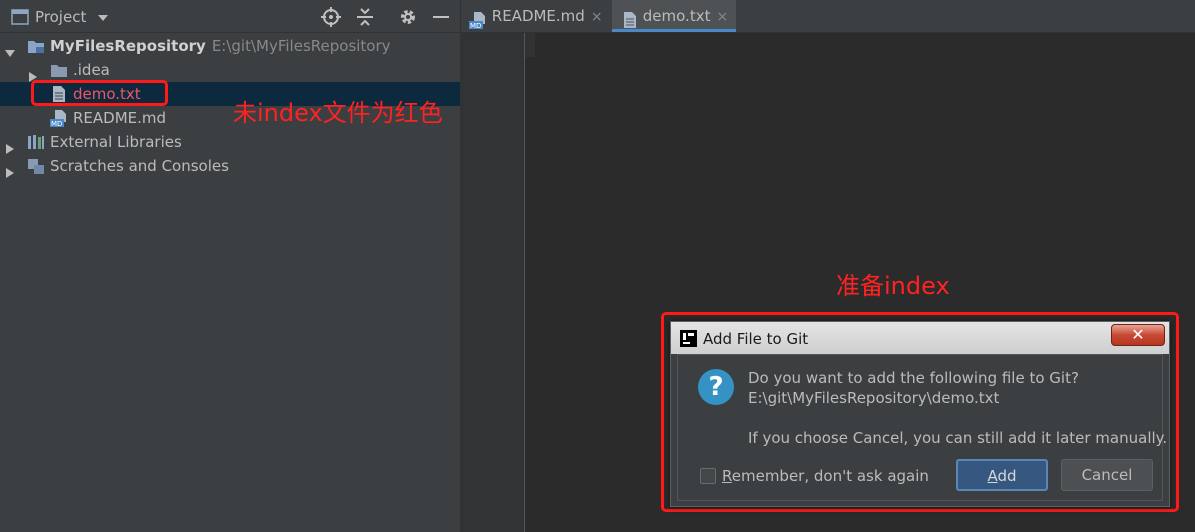  Describe the element at coordinates (630, 18) in the screenshot. I see `text-file-icon` at that location.